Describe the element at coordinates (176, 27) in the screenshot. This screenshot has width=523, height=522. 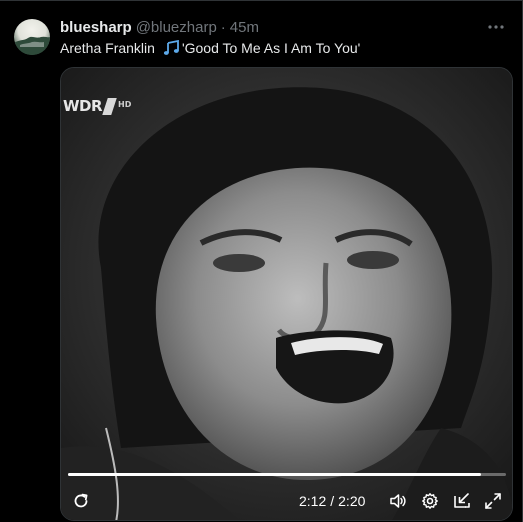
I see `user-handle: @bluezharp` at that location.